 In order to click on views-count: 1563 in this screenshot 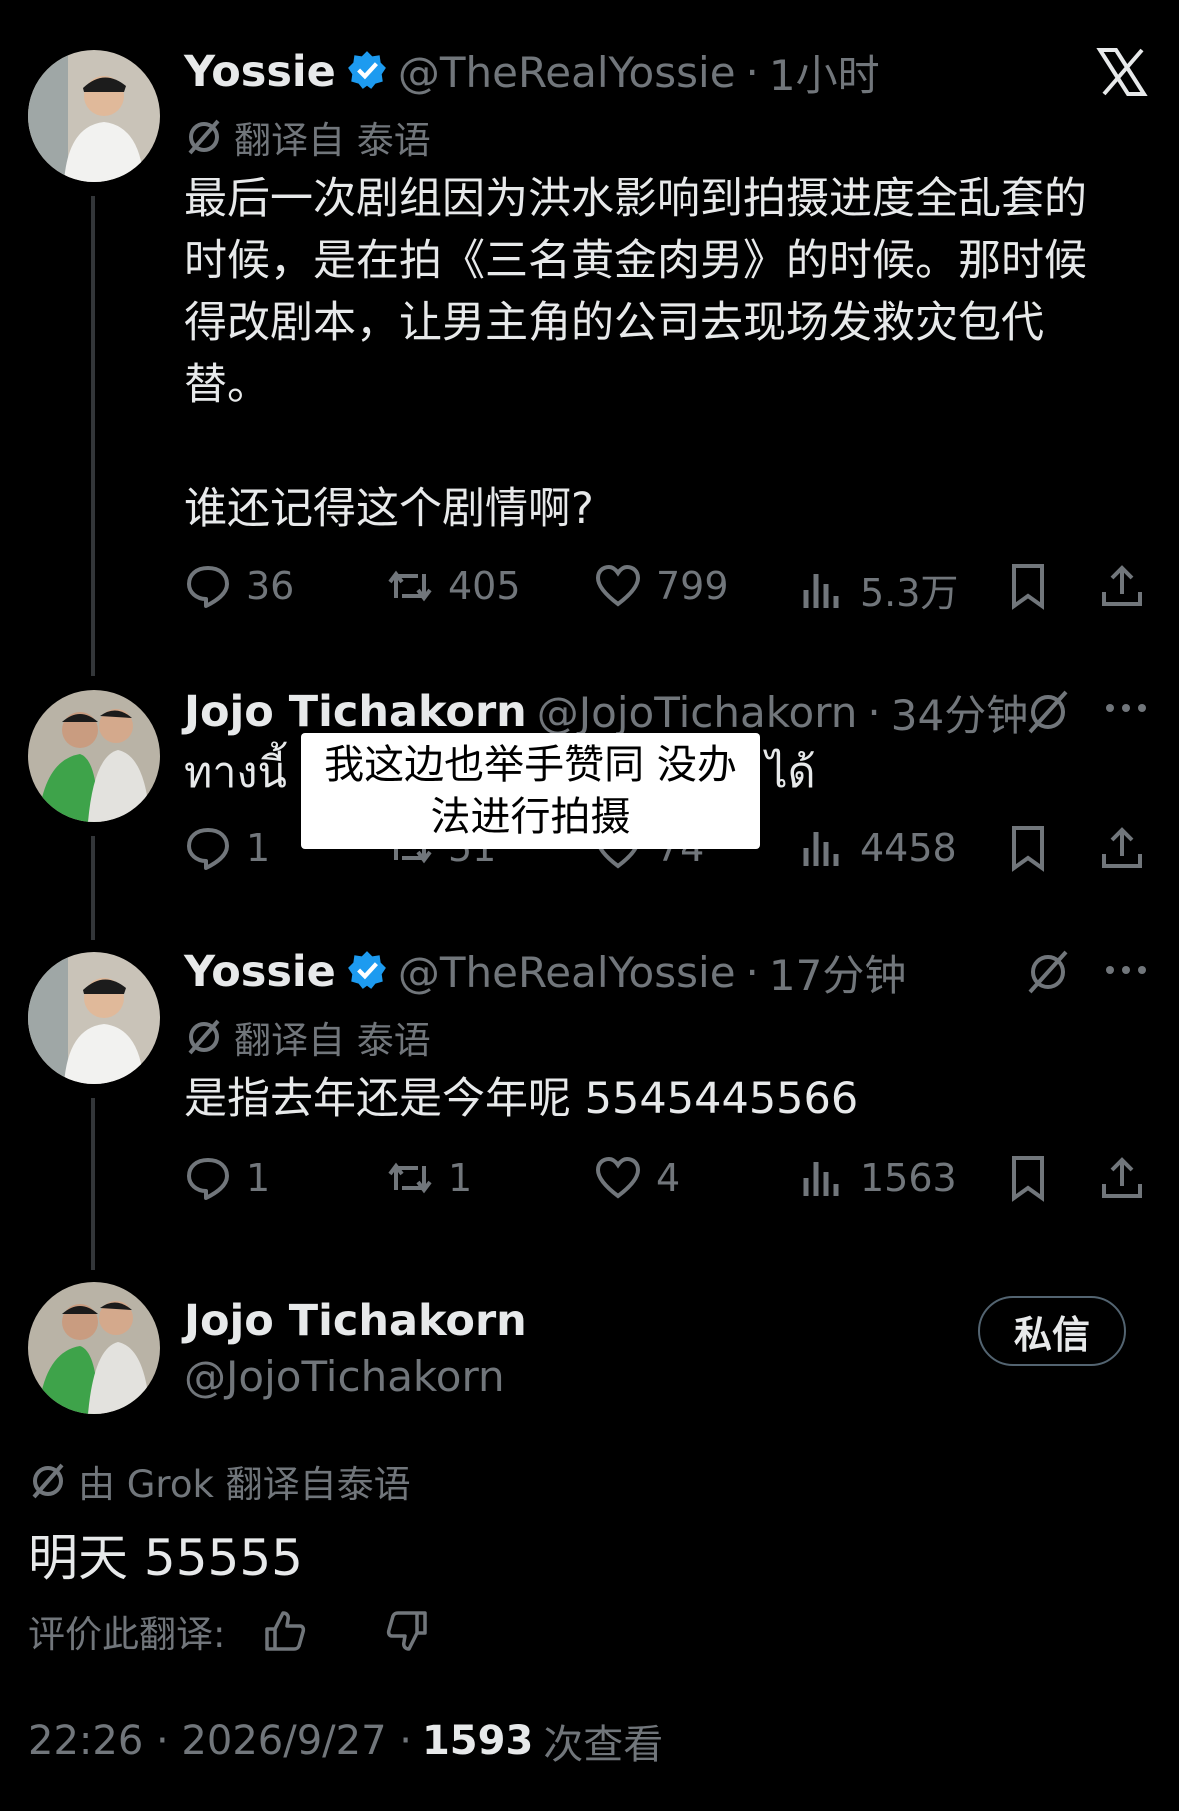, I will do `click(908, 1178)`.